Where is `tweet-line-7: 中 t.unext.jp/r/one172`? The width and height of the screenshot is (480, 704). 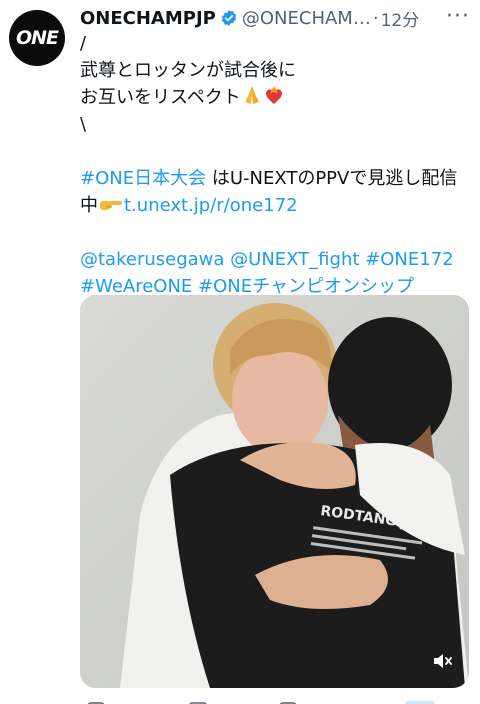
tweet-line-7: 中 t.unext.jp/r/one172 is located at coordinates (278, 205).